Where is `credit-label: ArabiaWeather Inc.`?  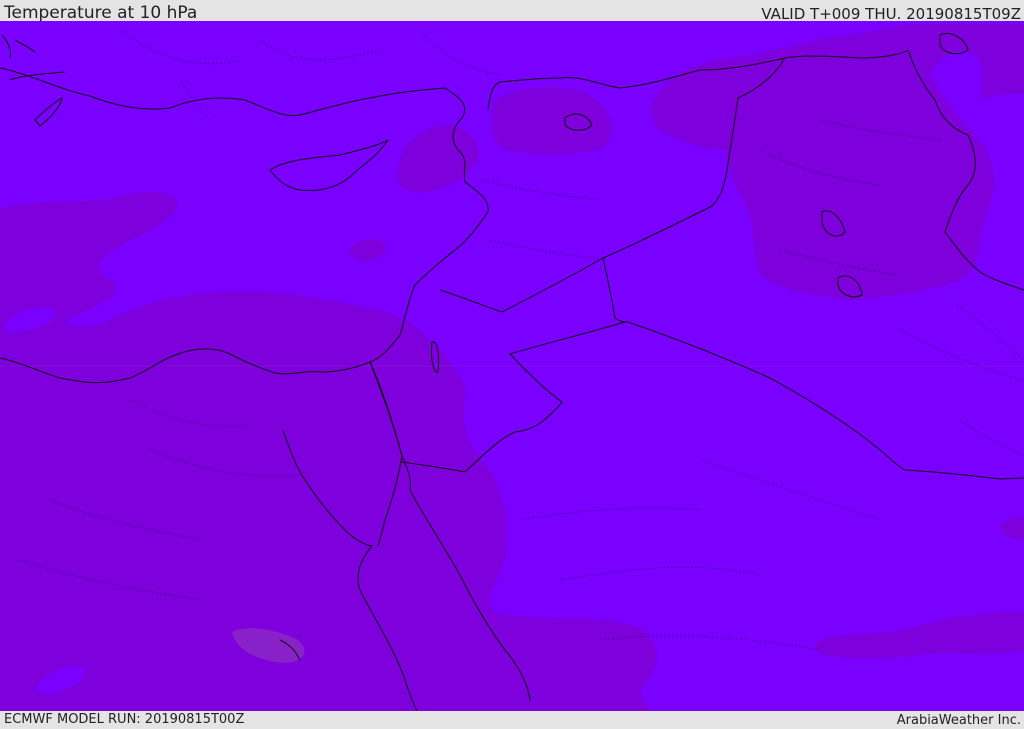
credit-label: ArabiaWeather Inc. is located at coordinates (958, 720).